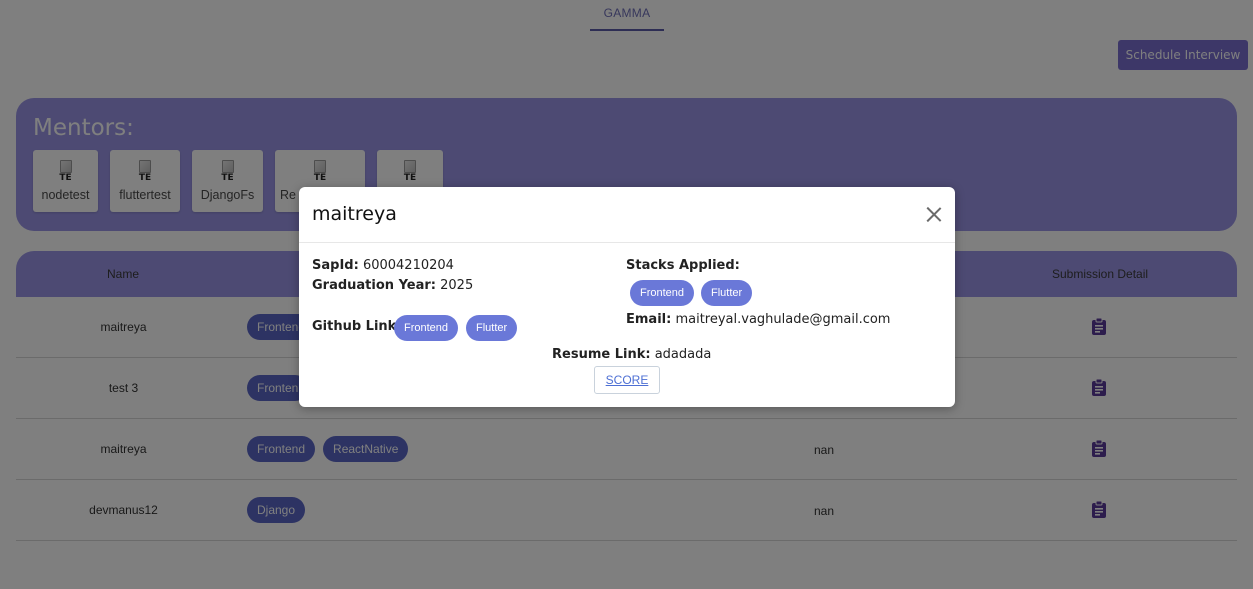 This screenshot has height=589, width=1253. I want to click on resume-value: adadada, so click(683, 354).